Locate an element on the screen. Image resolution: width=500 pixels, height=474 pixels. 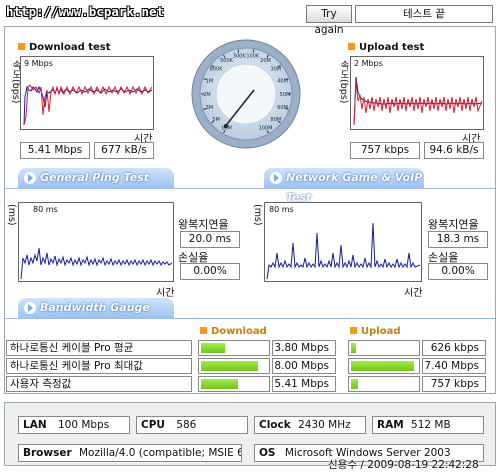
footer-stamp: 신용수 / 2009-08-19 22:42:28 is located at coordinates (403, 465).